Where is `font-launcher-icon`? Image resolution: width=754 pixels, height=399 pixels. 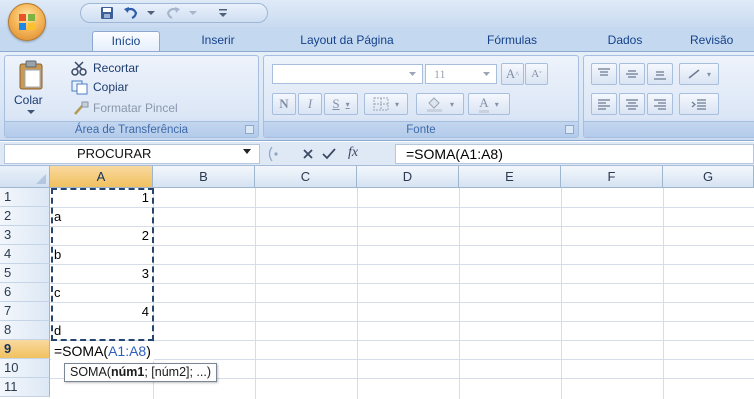 font-launcher-icon is located at coordinates (569, 129).